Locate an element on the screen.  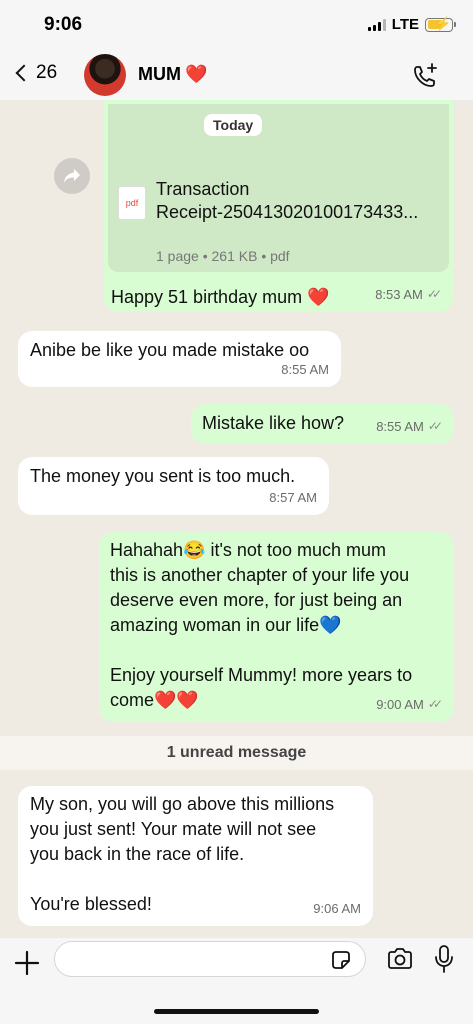
contact-name-text: MUM is located at coordinates (159, 74).